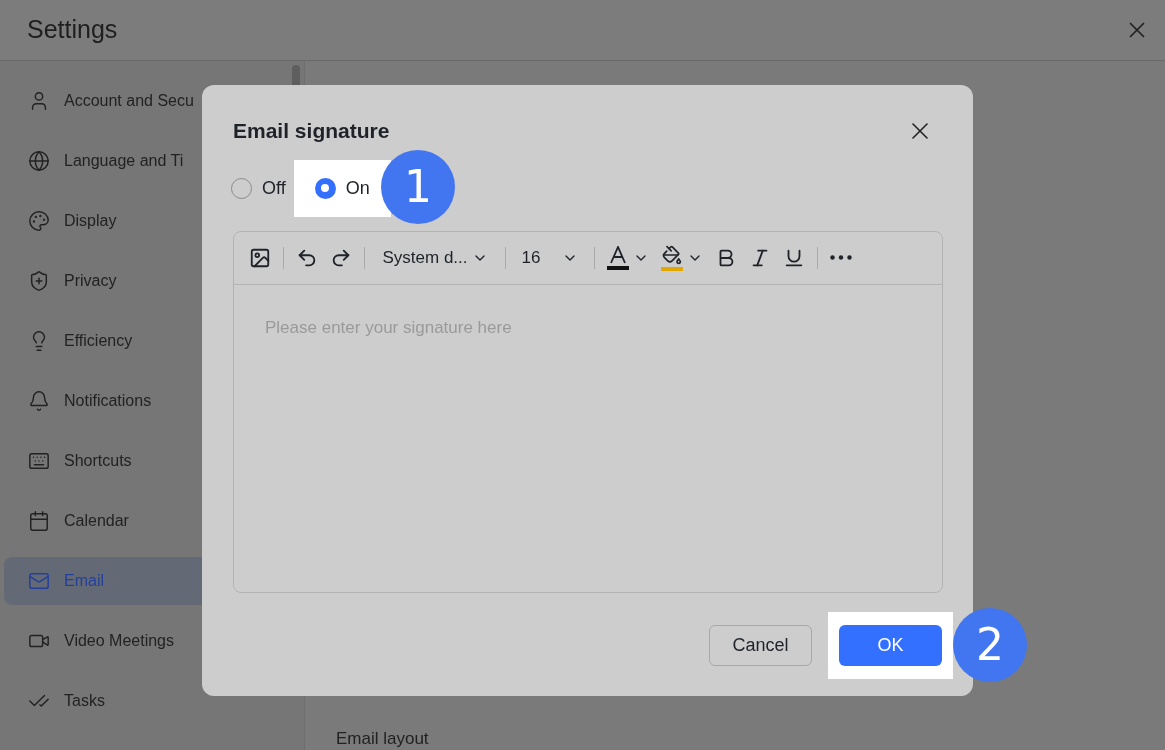  Describe the element at coordinates (990, 645) in the screenshot. I see `step-number-badge: 2` at that location.